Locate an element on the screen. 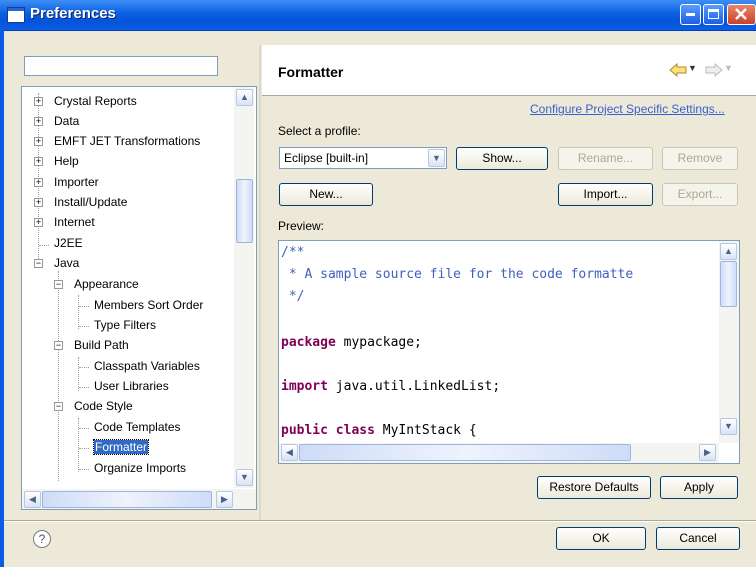 This screenshot has width=756, height=567. tree-item-members-sort-order: Members Sort Order is located at coordinates (138, 305).